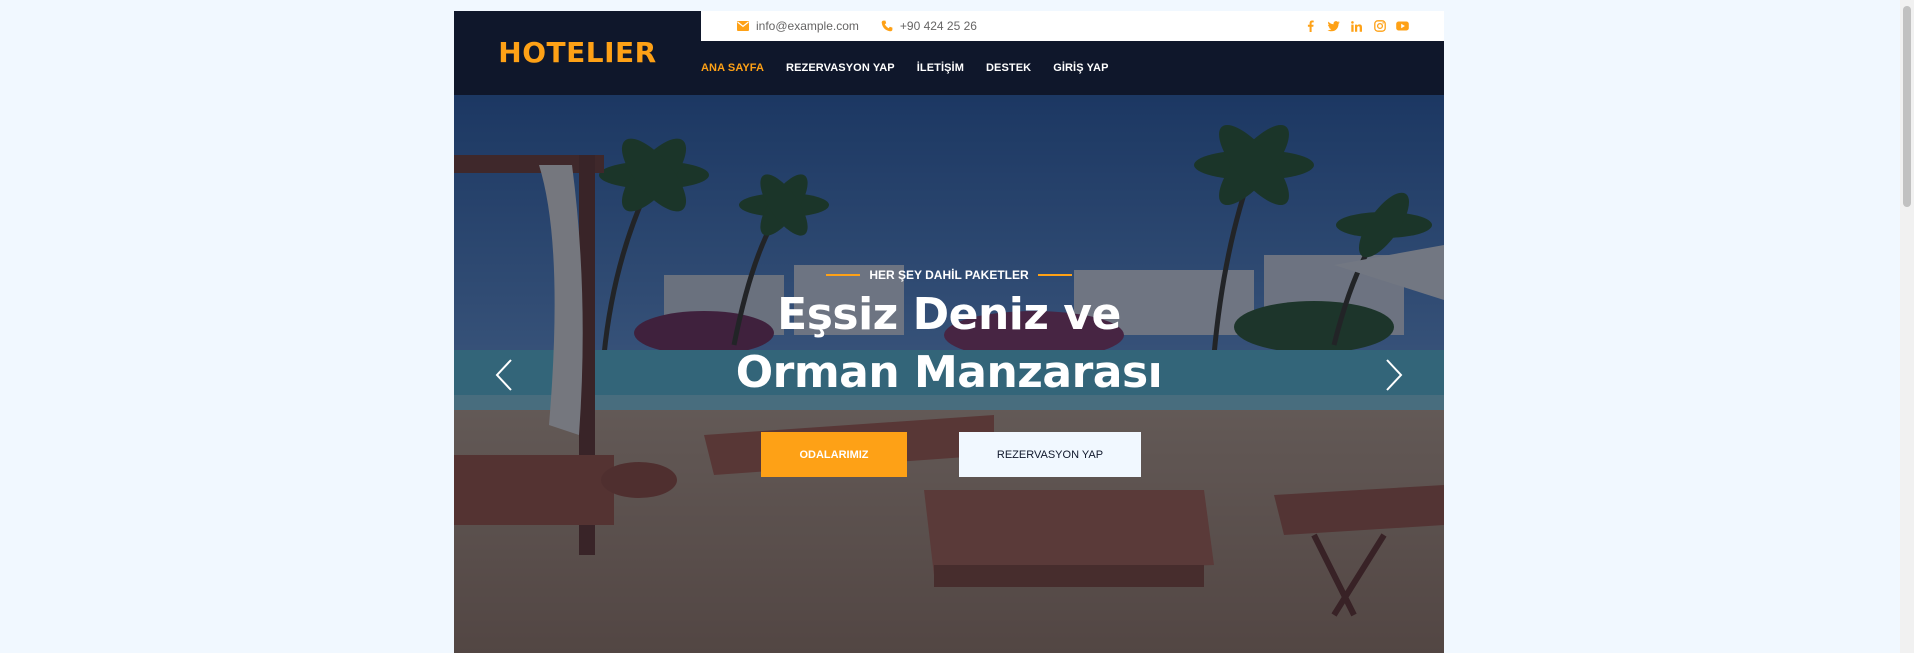 The height and width of the screenshot is (653, 1914). I want to click on hero-eyebrow: HER ŞEY DAHİL PAKETLER, so click(949, 275).